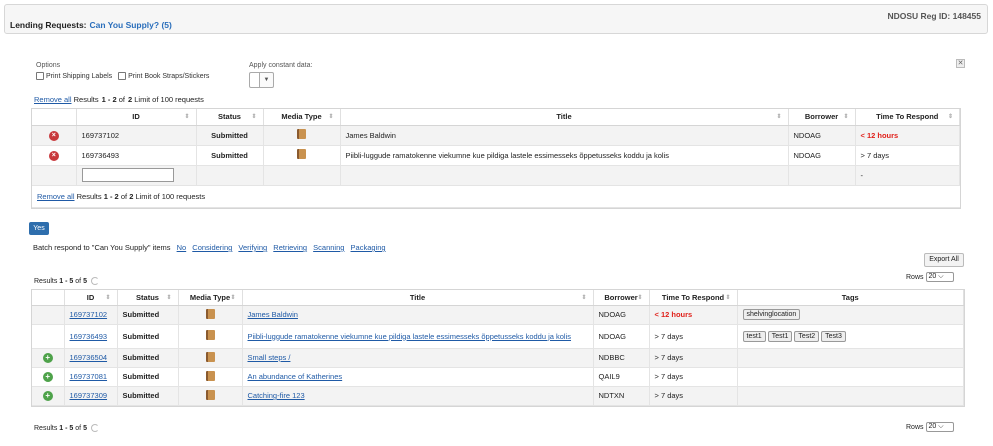 This screenshot has width=993, height=446. What do you see at coordinates (54, 117) in the screenshot?
I see `col-remove` at bounding box center [54, 117].